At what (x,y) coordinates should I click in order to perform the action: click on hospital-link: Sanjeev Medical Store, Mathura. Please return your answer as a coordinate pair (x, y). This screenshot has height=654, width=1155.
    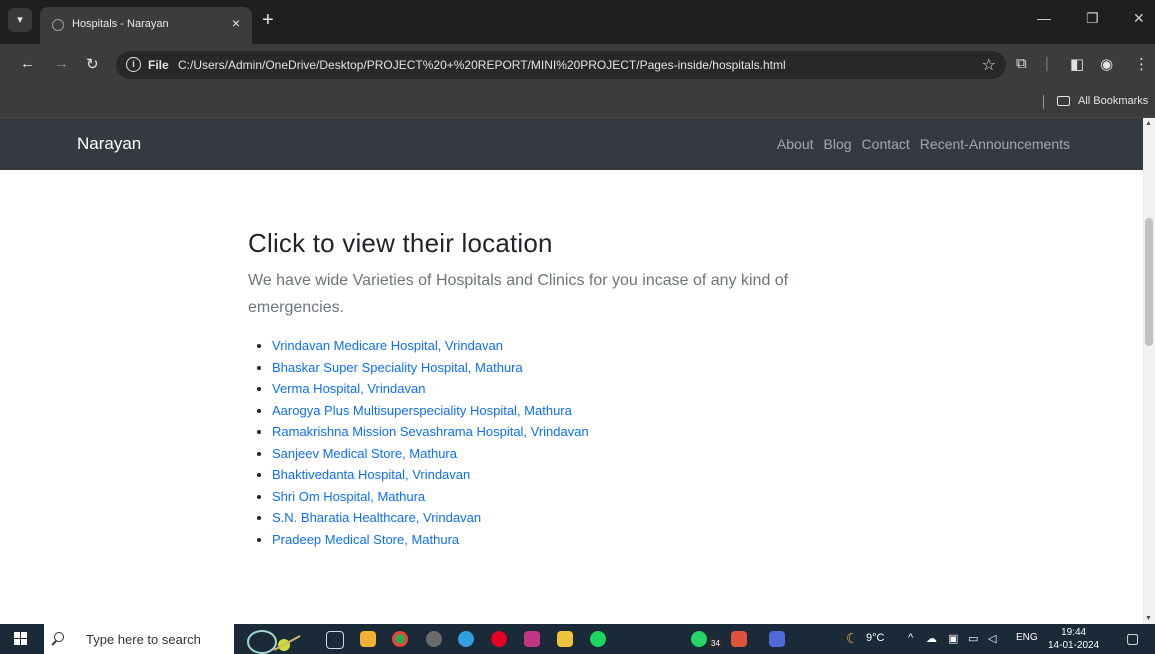
    Looking at the image, I should click on (364, 453).